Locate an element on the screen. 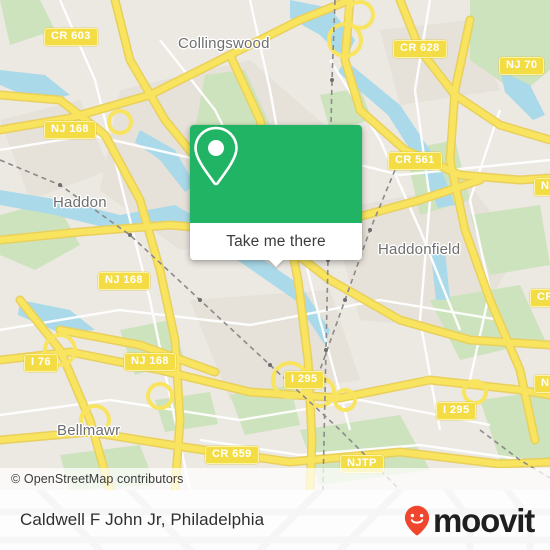  take-me-there-label: Take me there is located at coordinates (276, 241).